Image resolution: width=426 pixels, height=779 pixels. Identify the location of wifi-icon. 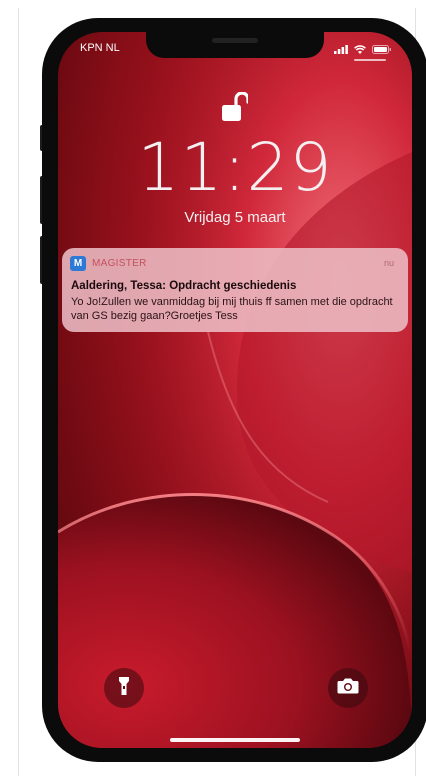
(360, 50).